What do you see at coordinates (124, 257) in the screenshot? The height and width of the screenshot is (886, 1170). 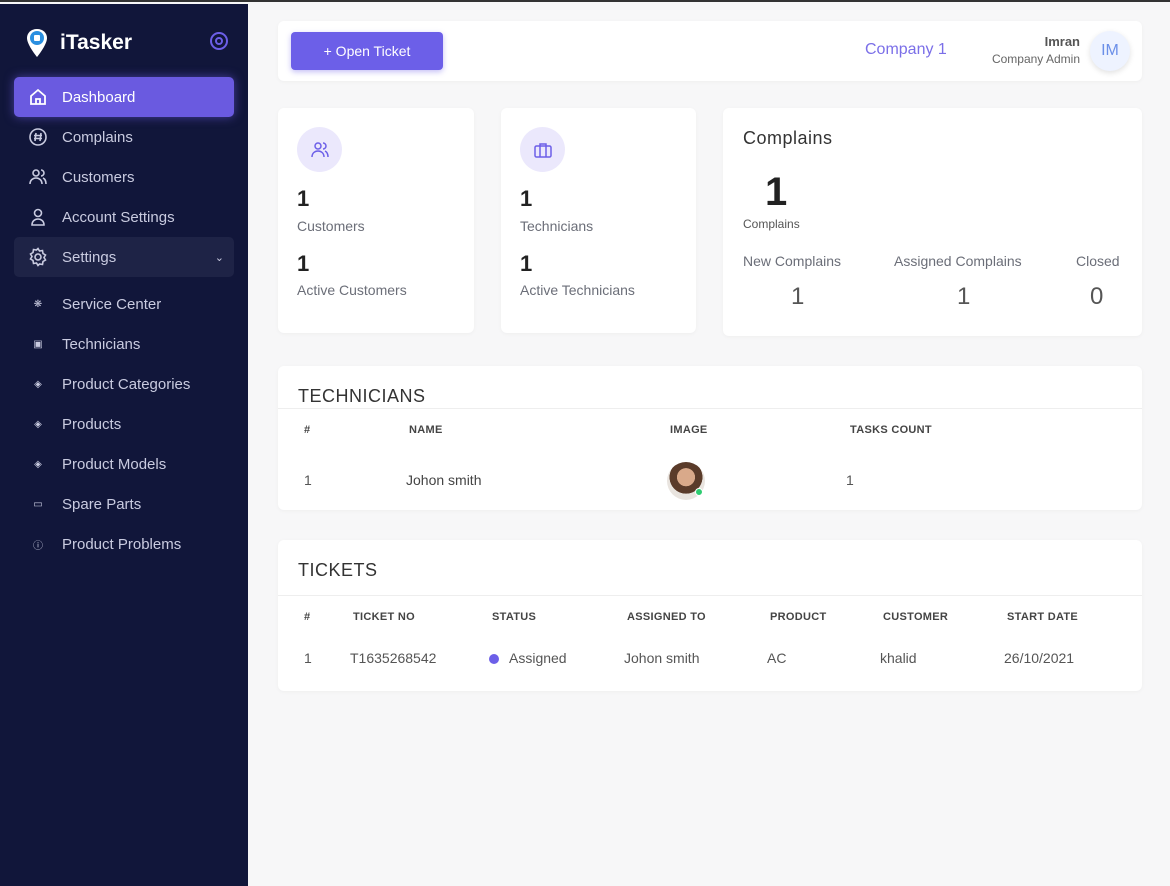 I see `sidebar-item-settings: Settings ⌄` at bounding box center [124, 257].